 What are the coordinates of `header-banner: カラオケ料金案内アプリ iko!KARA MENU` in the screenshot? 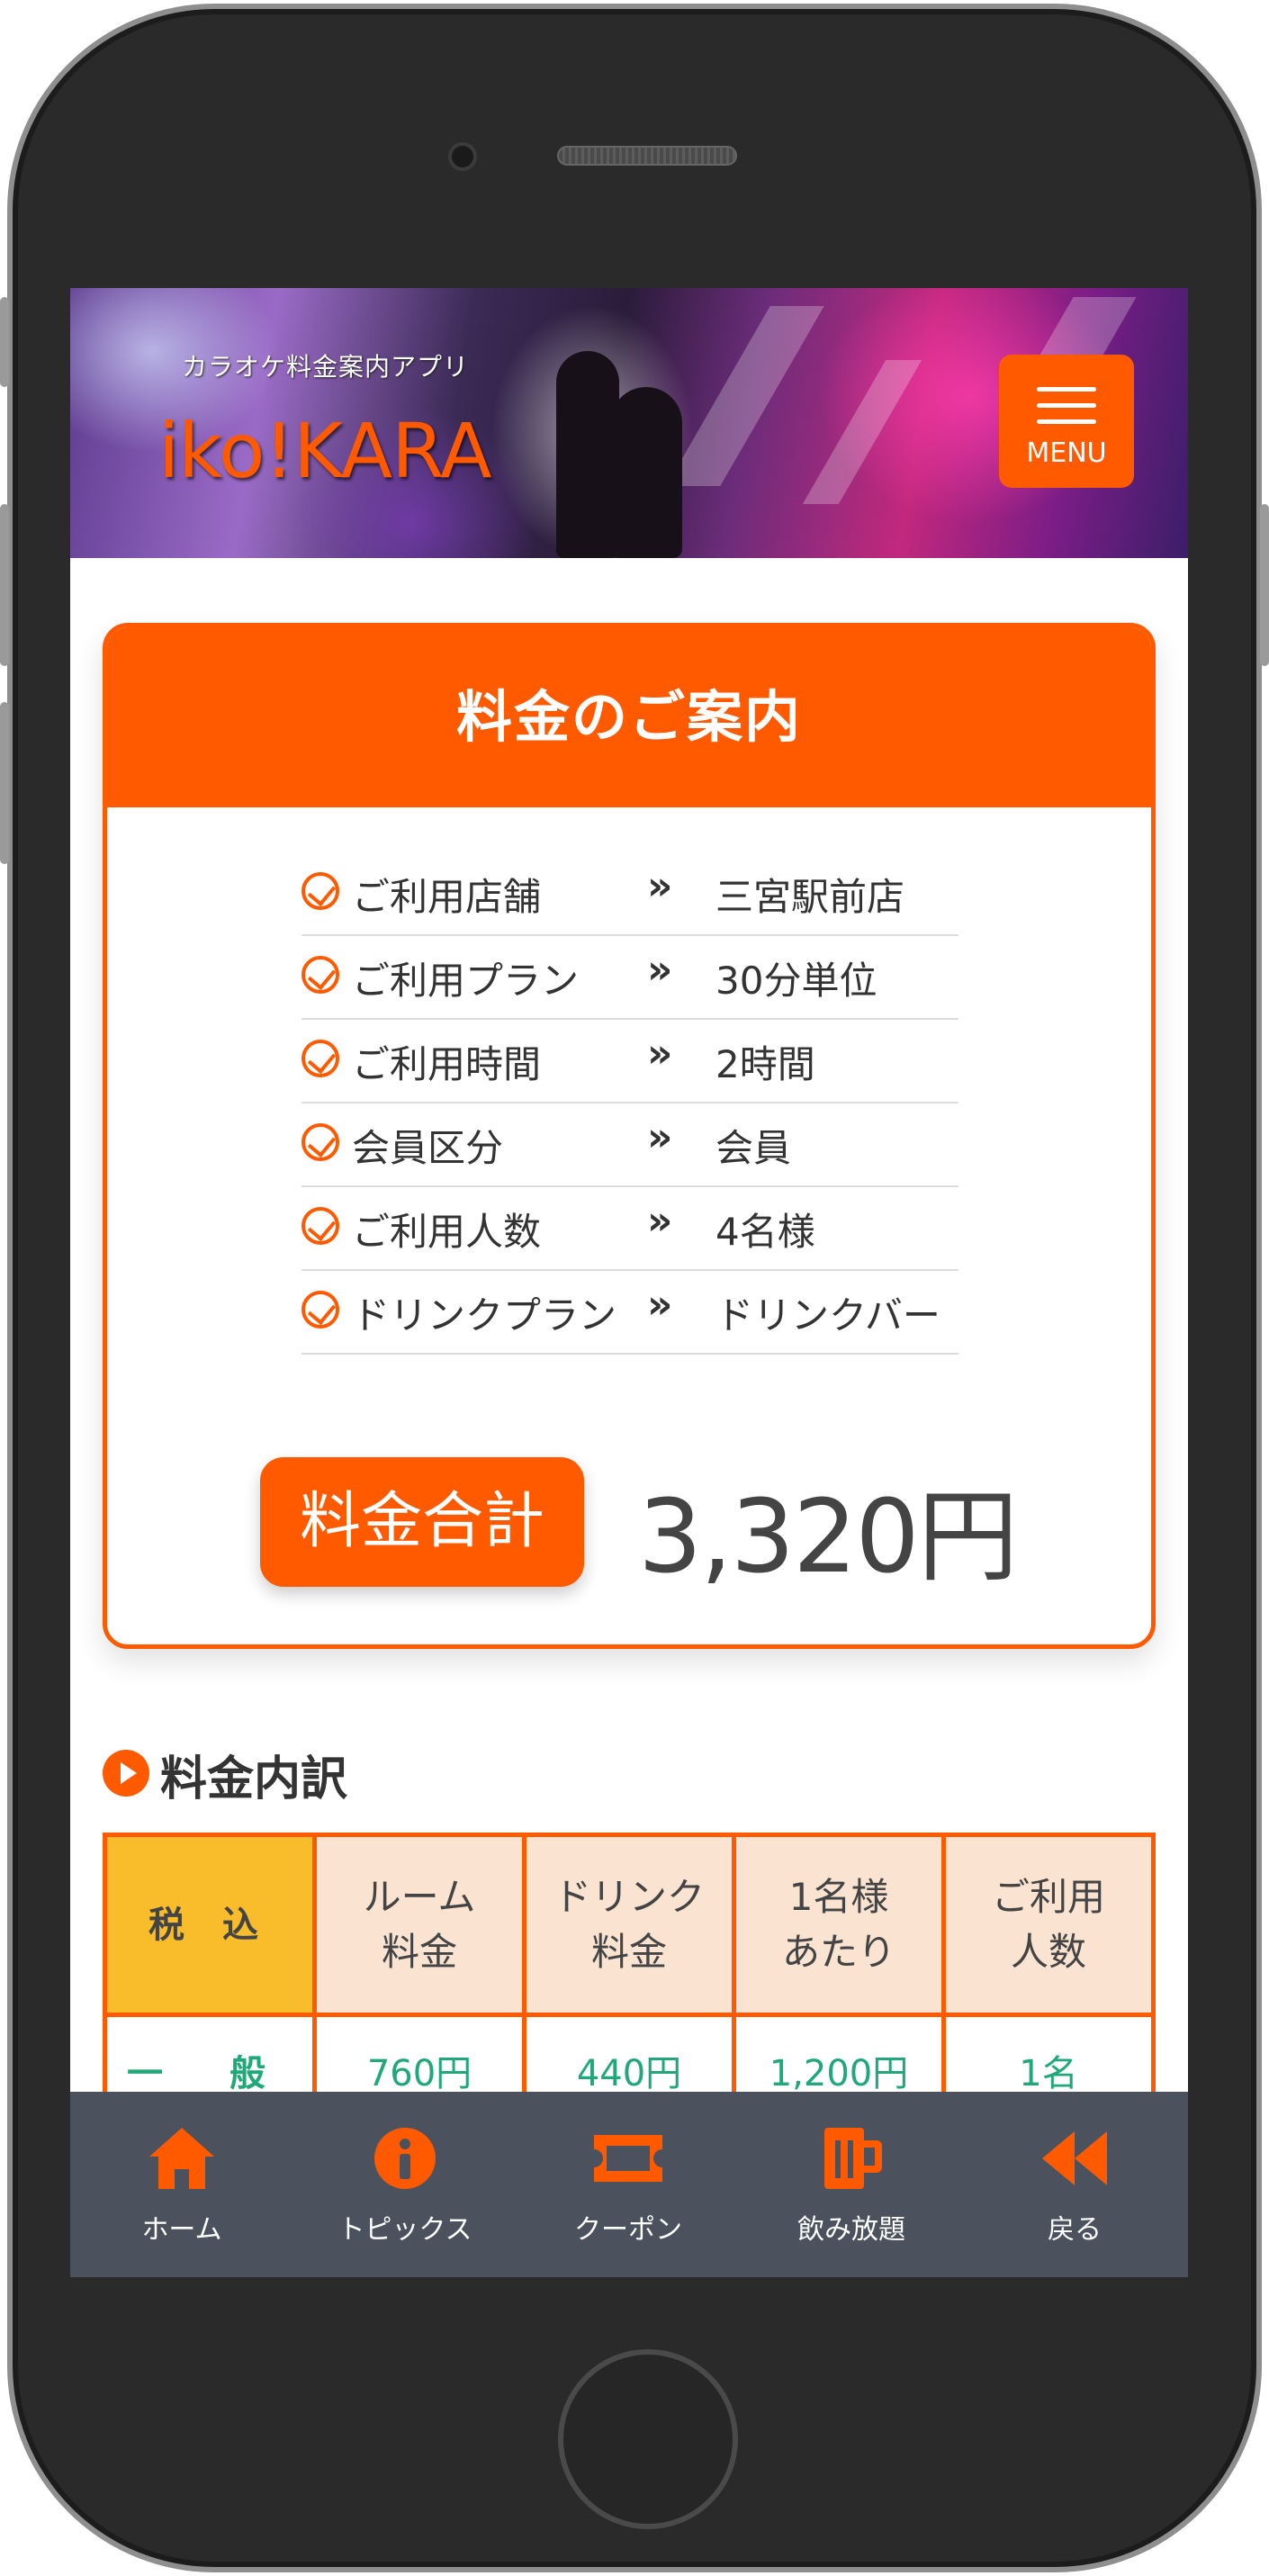 It's located at (629, 423).